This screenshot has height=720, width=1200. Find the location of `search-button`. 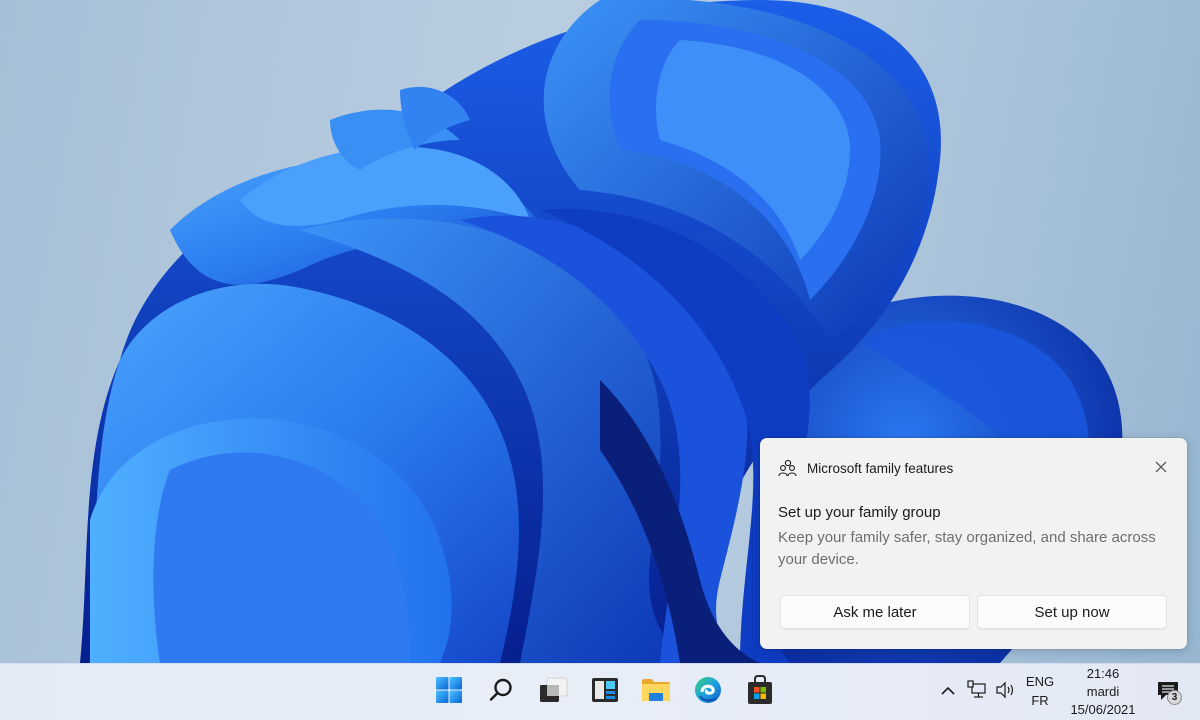

search-button is located at coordinates (501, 692).